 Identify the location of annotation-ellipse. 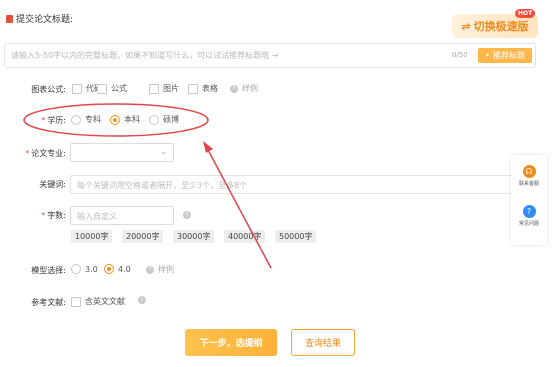
(116, 120).